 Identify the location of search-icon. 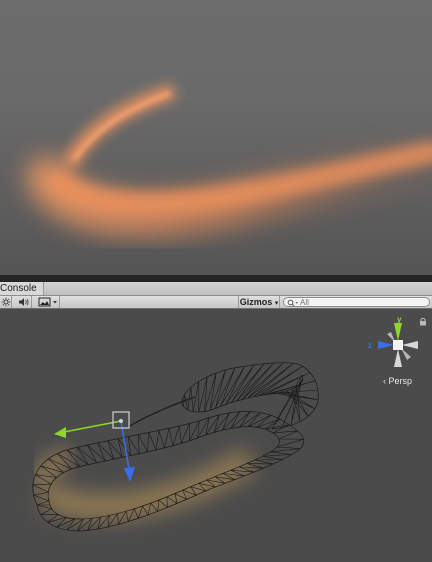
(292, 303).